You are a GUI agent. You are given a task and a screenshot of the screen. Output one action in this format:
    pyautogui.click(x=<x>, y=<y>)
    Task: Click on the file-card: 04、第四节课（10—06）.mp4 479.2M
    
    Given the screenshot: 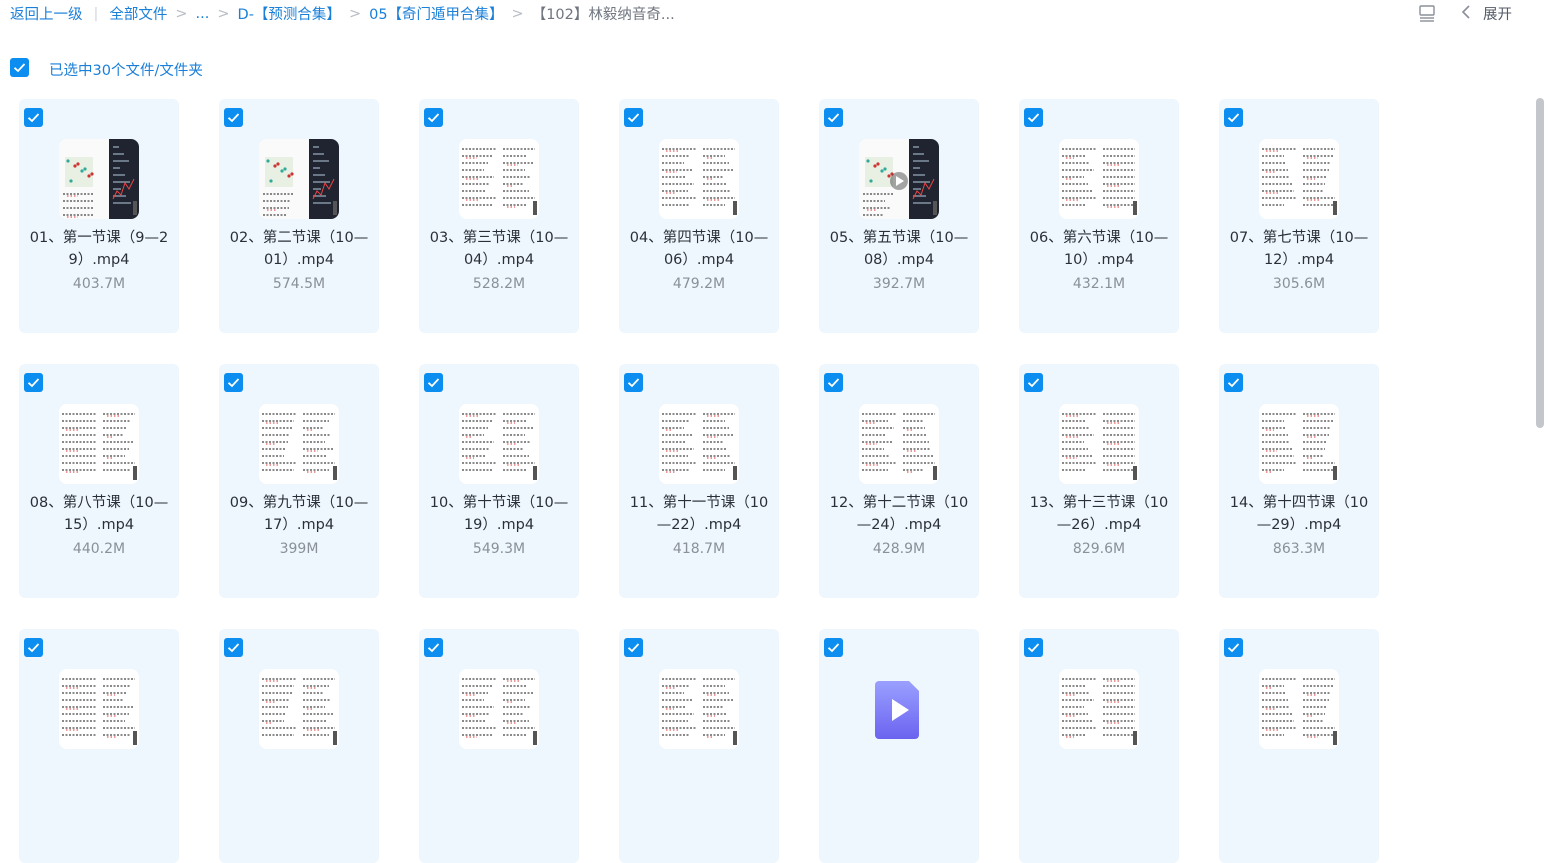 What is the action you would take?
    pyautogui.click(x=699, y=216)
    